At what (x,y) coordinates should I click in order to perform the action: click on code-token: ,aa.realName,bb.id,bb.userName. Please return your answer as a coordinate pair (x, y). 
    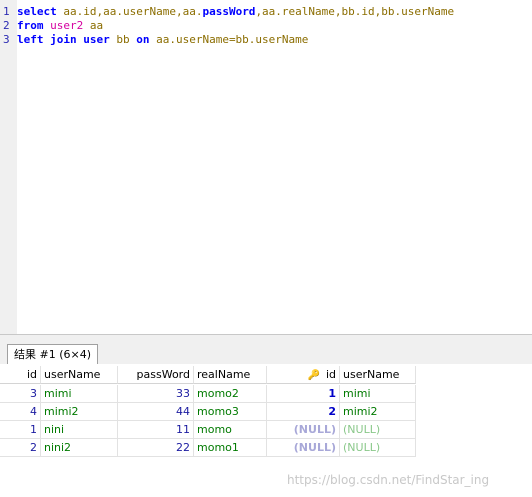
    Looking at the image, I should click on (355, 11).